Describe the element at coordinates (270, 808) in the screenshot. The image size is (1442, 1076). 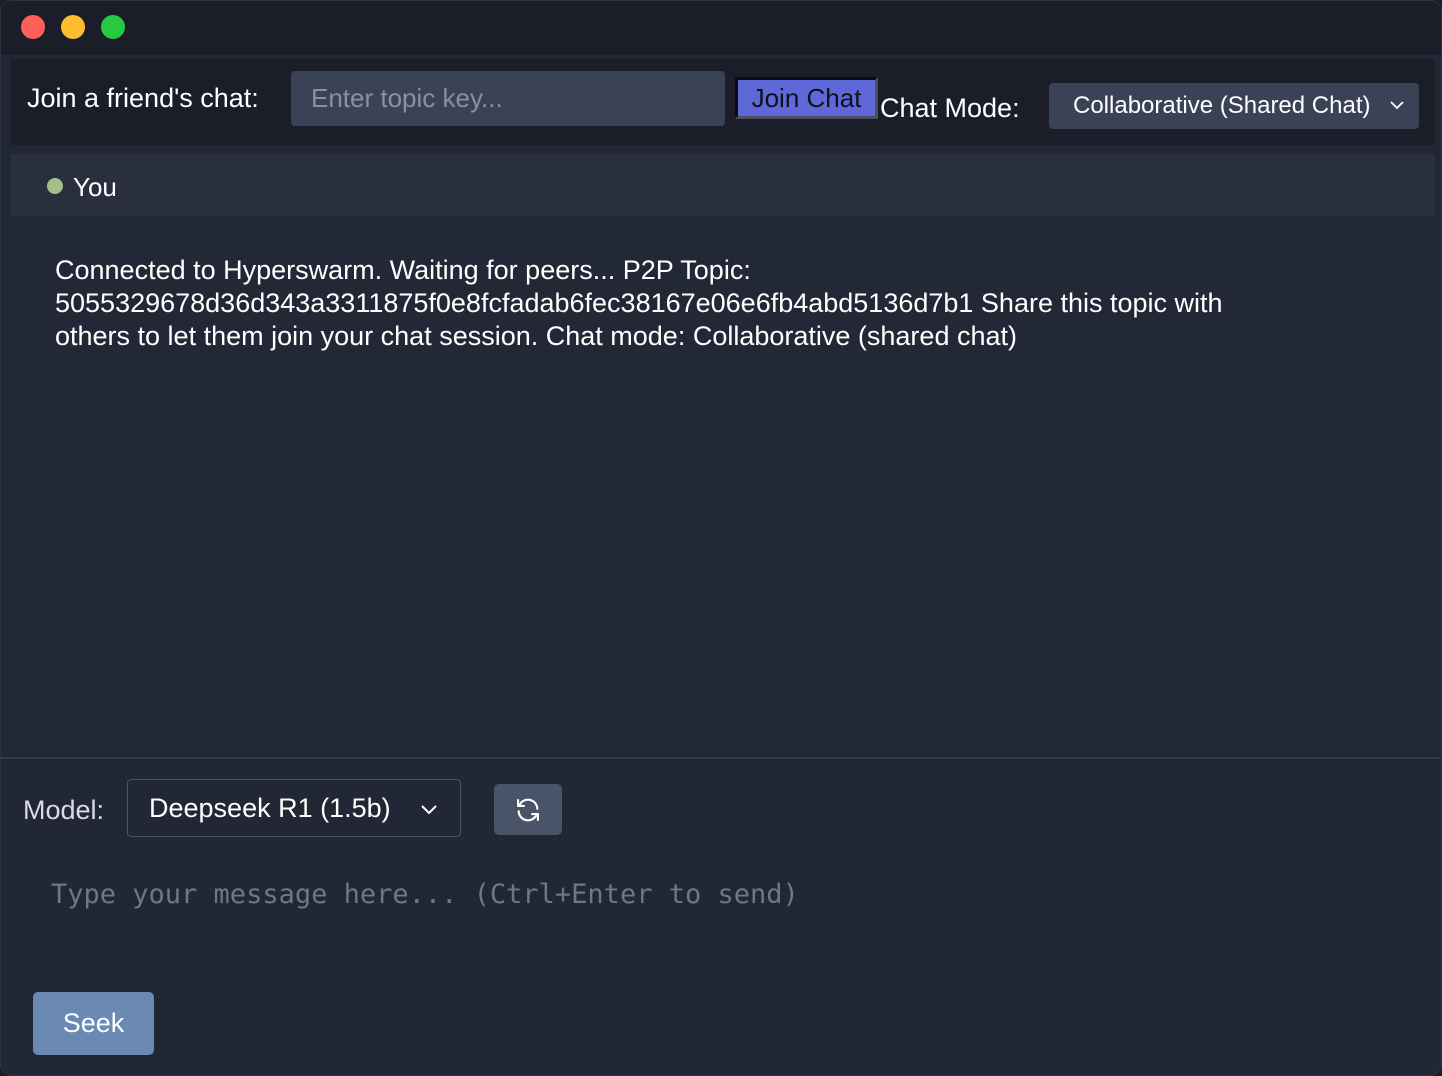
I see `model-selected-value: Deepseek R1 (1.5b)` at that location.